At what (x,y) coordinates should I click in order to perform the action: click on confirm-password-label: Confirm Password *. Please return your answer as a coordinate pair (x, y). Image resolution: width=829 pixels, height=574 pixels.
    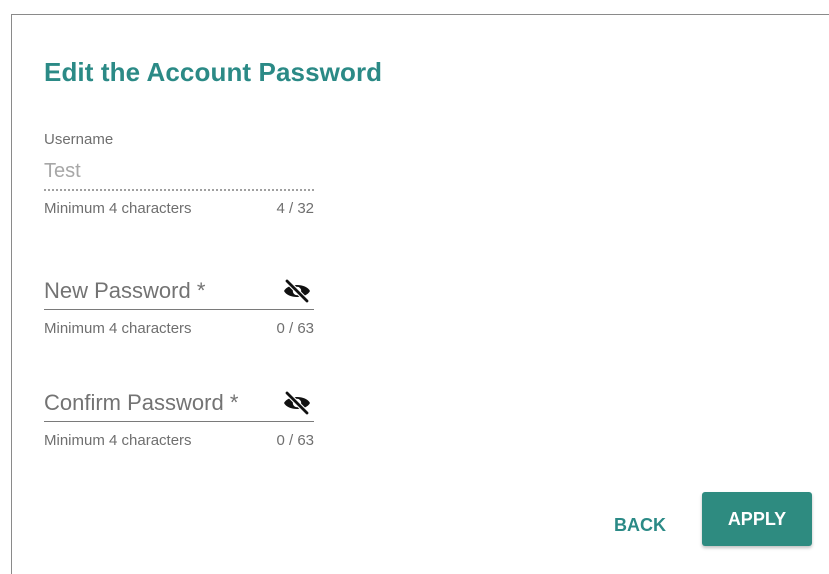
    Looking at the image, I should click on (141, 402).